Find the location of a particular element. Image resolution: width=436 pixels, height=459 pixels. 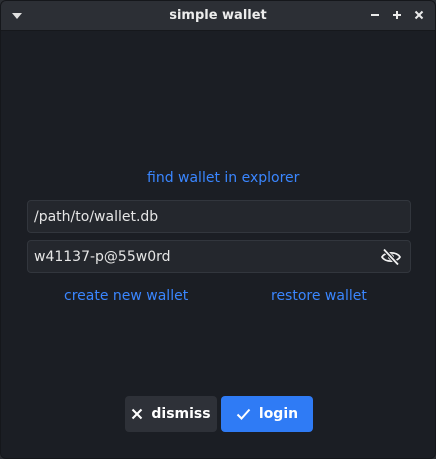

minimize-icon is located at coordinates (375, 15).